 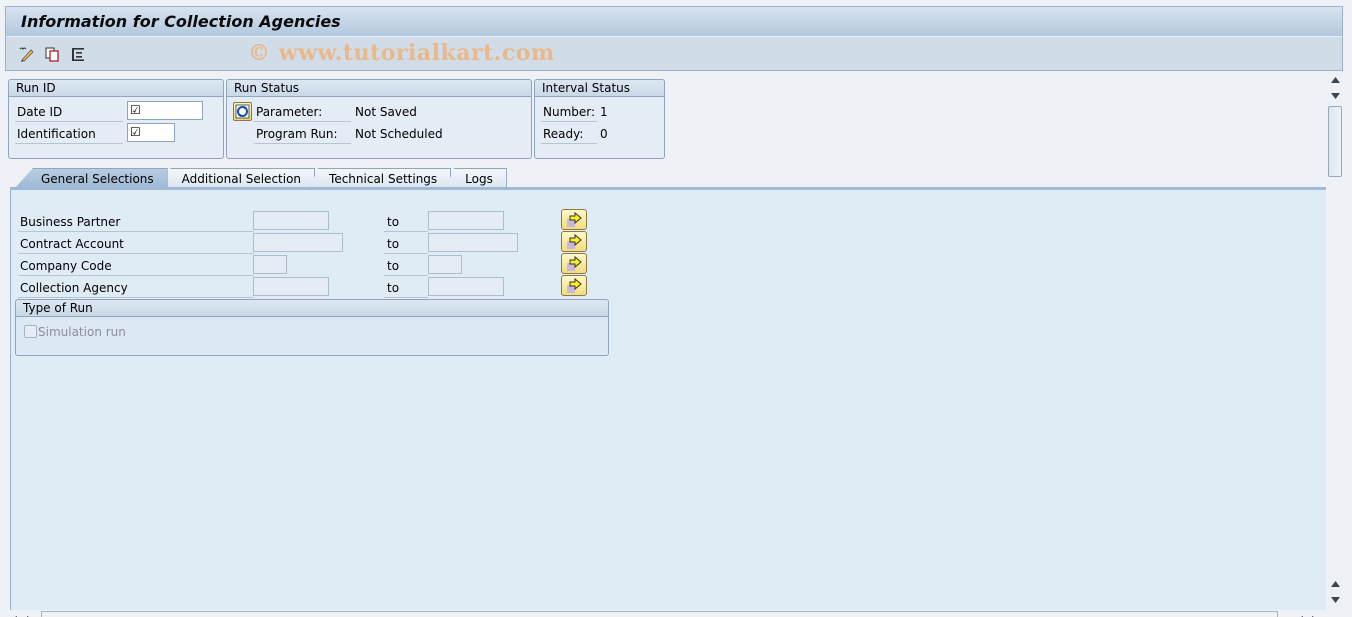 I want to click on tab-technical-settings: Technical Settings, so click(x=381, y=178).